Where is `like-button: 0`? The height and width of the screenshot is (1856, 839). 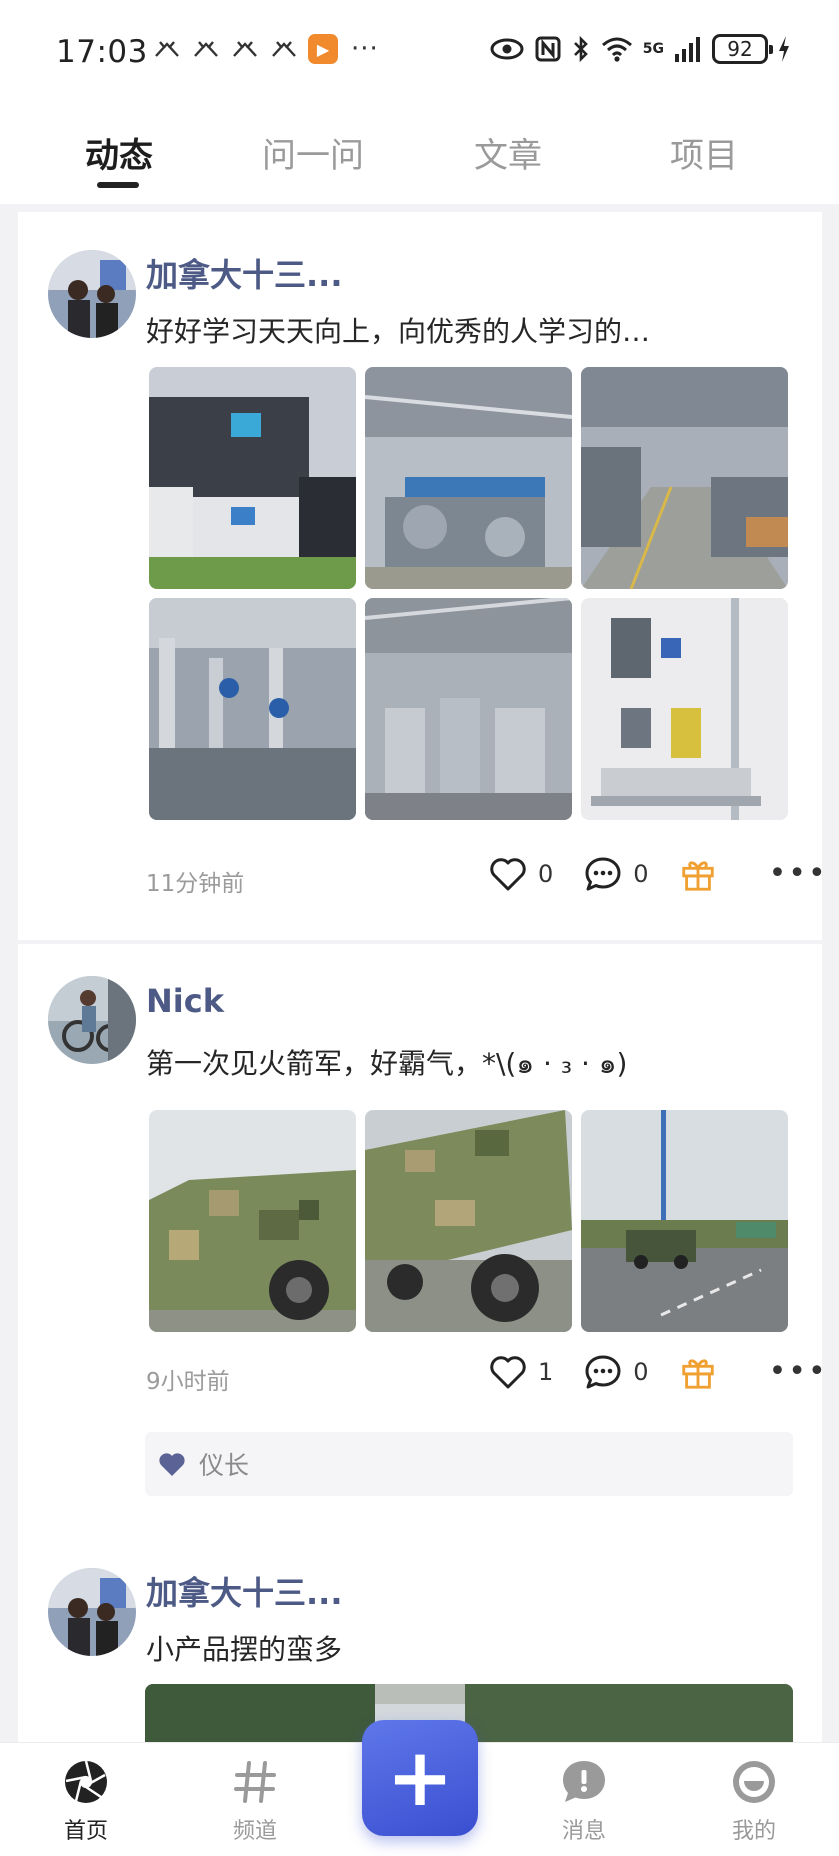 like-button: 0 is located at coordinates (520, 874).